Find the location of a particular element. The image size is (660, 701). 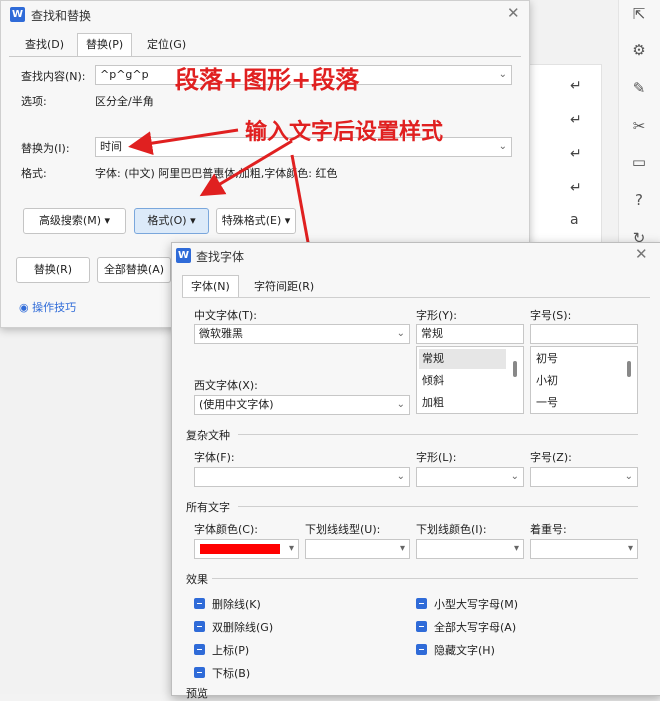

underline-type-select: ▾ is located at coordinates (357, 549).